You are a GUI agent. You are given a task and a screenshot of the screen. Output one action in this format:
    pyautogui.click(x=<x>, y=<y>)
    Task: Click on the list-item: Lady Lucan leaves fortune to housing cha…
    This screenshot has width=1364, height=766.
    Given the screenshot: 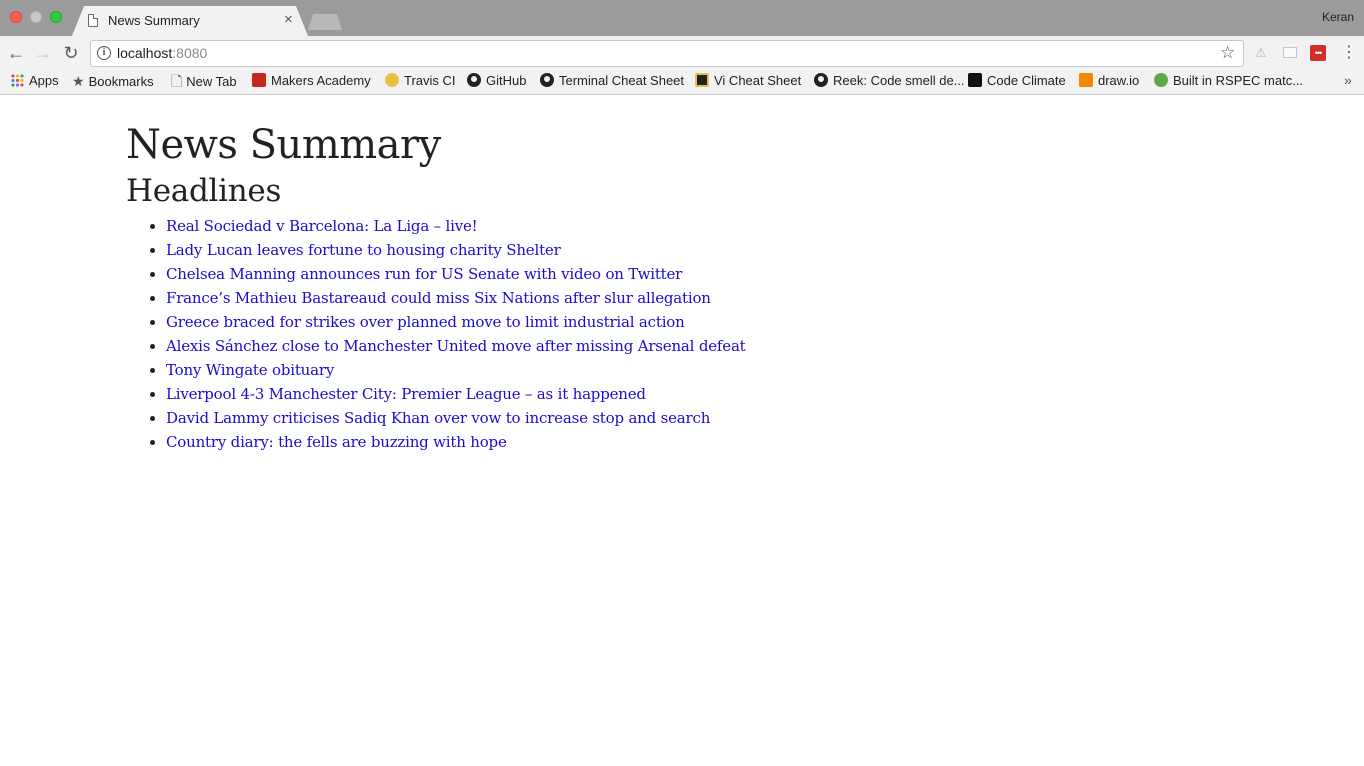 What is the action you would take?
    pyautogui.click(x=456, y=250)
    